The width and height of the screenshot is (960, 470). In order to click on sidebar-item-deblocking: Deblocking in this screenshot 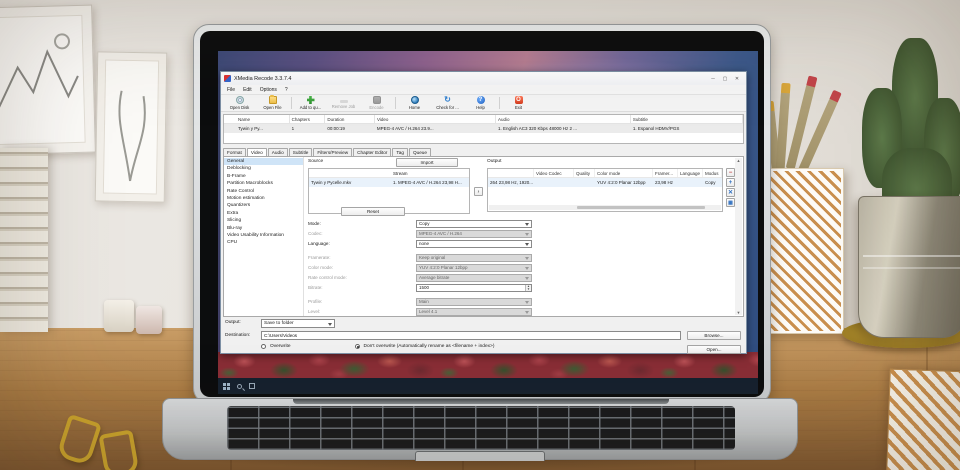, I will do `click(263, 168)`.